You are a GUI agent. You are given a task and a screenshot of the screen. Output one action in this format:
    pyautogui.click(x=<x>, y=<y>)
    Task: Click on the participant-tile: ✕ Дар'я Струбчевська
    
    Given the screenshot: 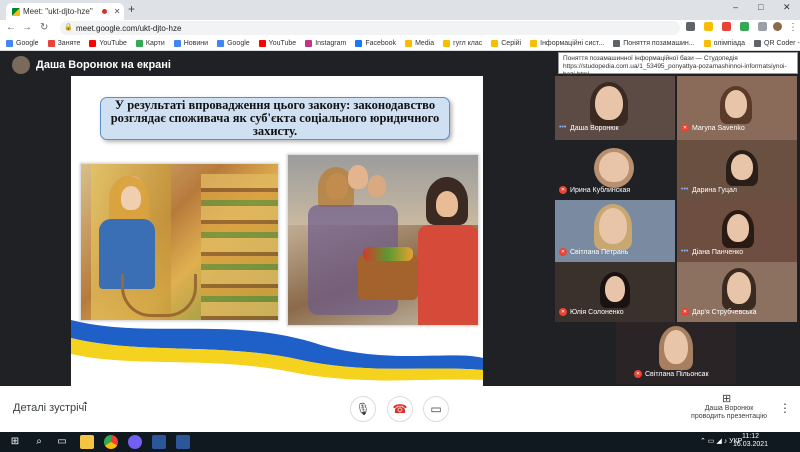 What is the action you would take?
    pyautogui.click(x=737, y=292)
    